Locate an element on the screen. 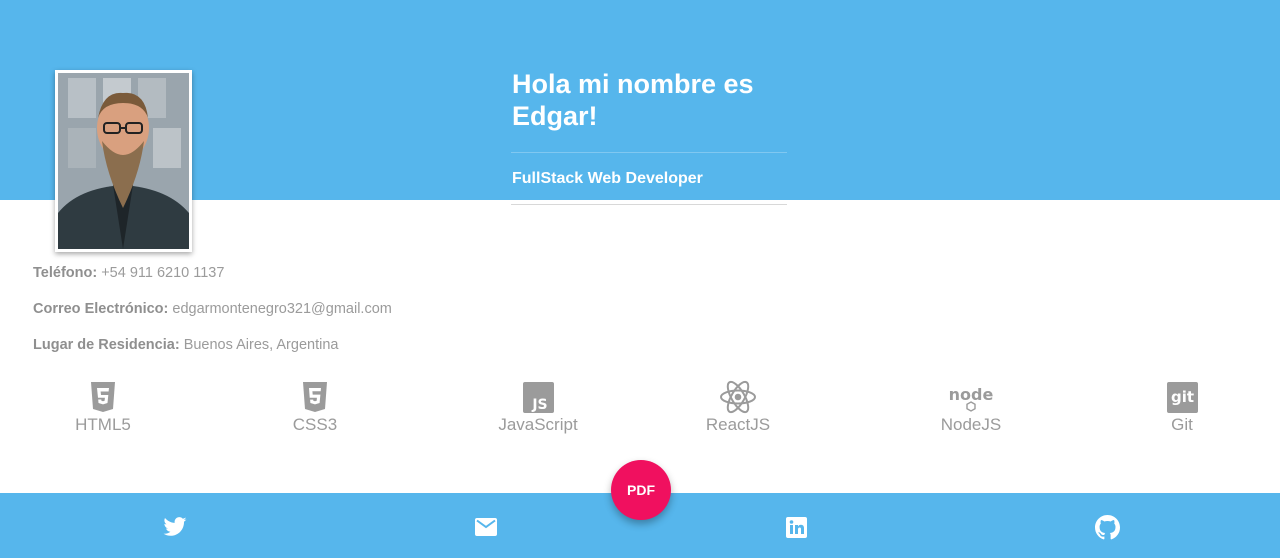  github-icon is located at coordinates (1107, 526).